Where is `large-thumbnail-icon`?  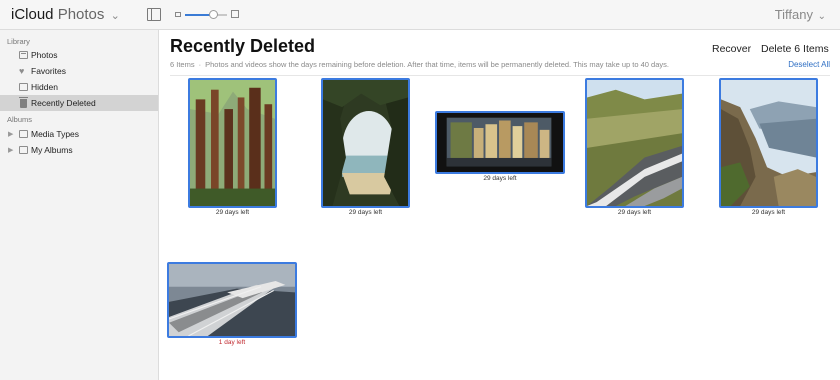 large-thumbnail-icon is located at coordinates (235, 14).